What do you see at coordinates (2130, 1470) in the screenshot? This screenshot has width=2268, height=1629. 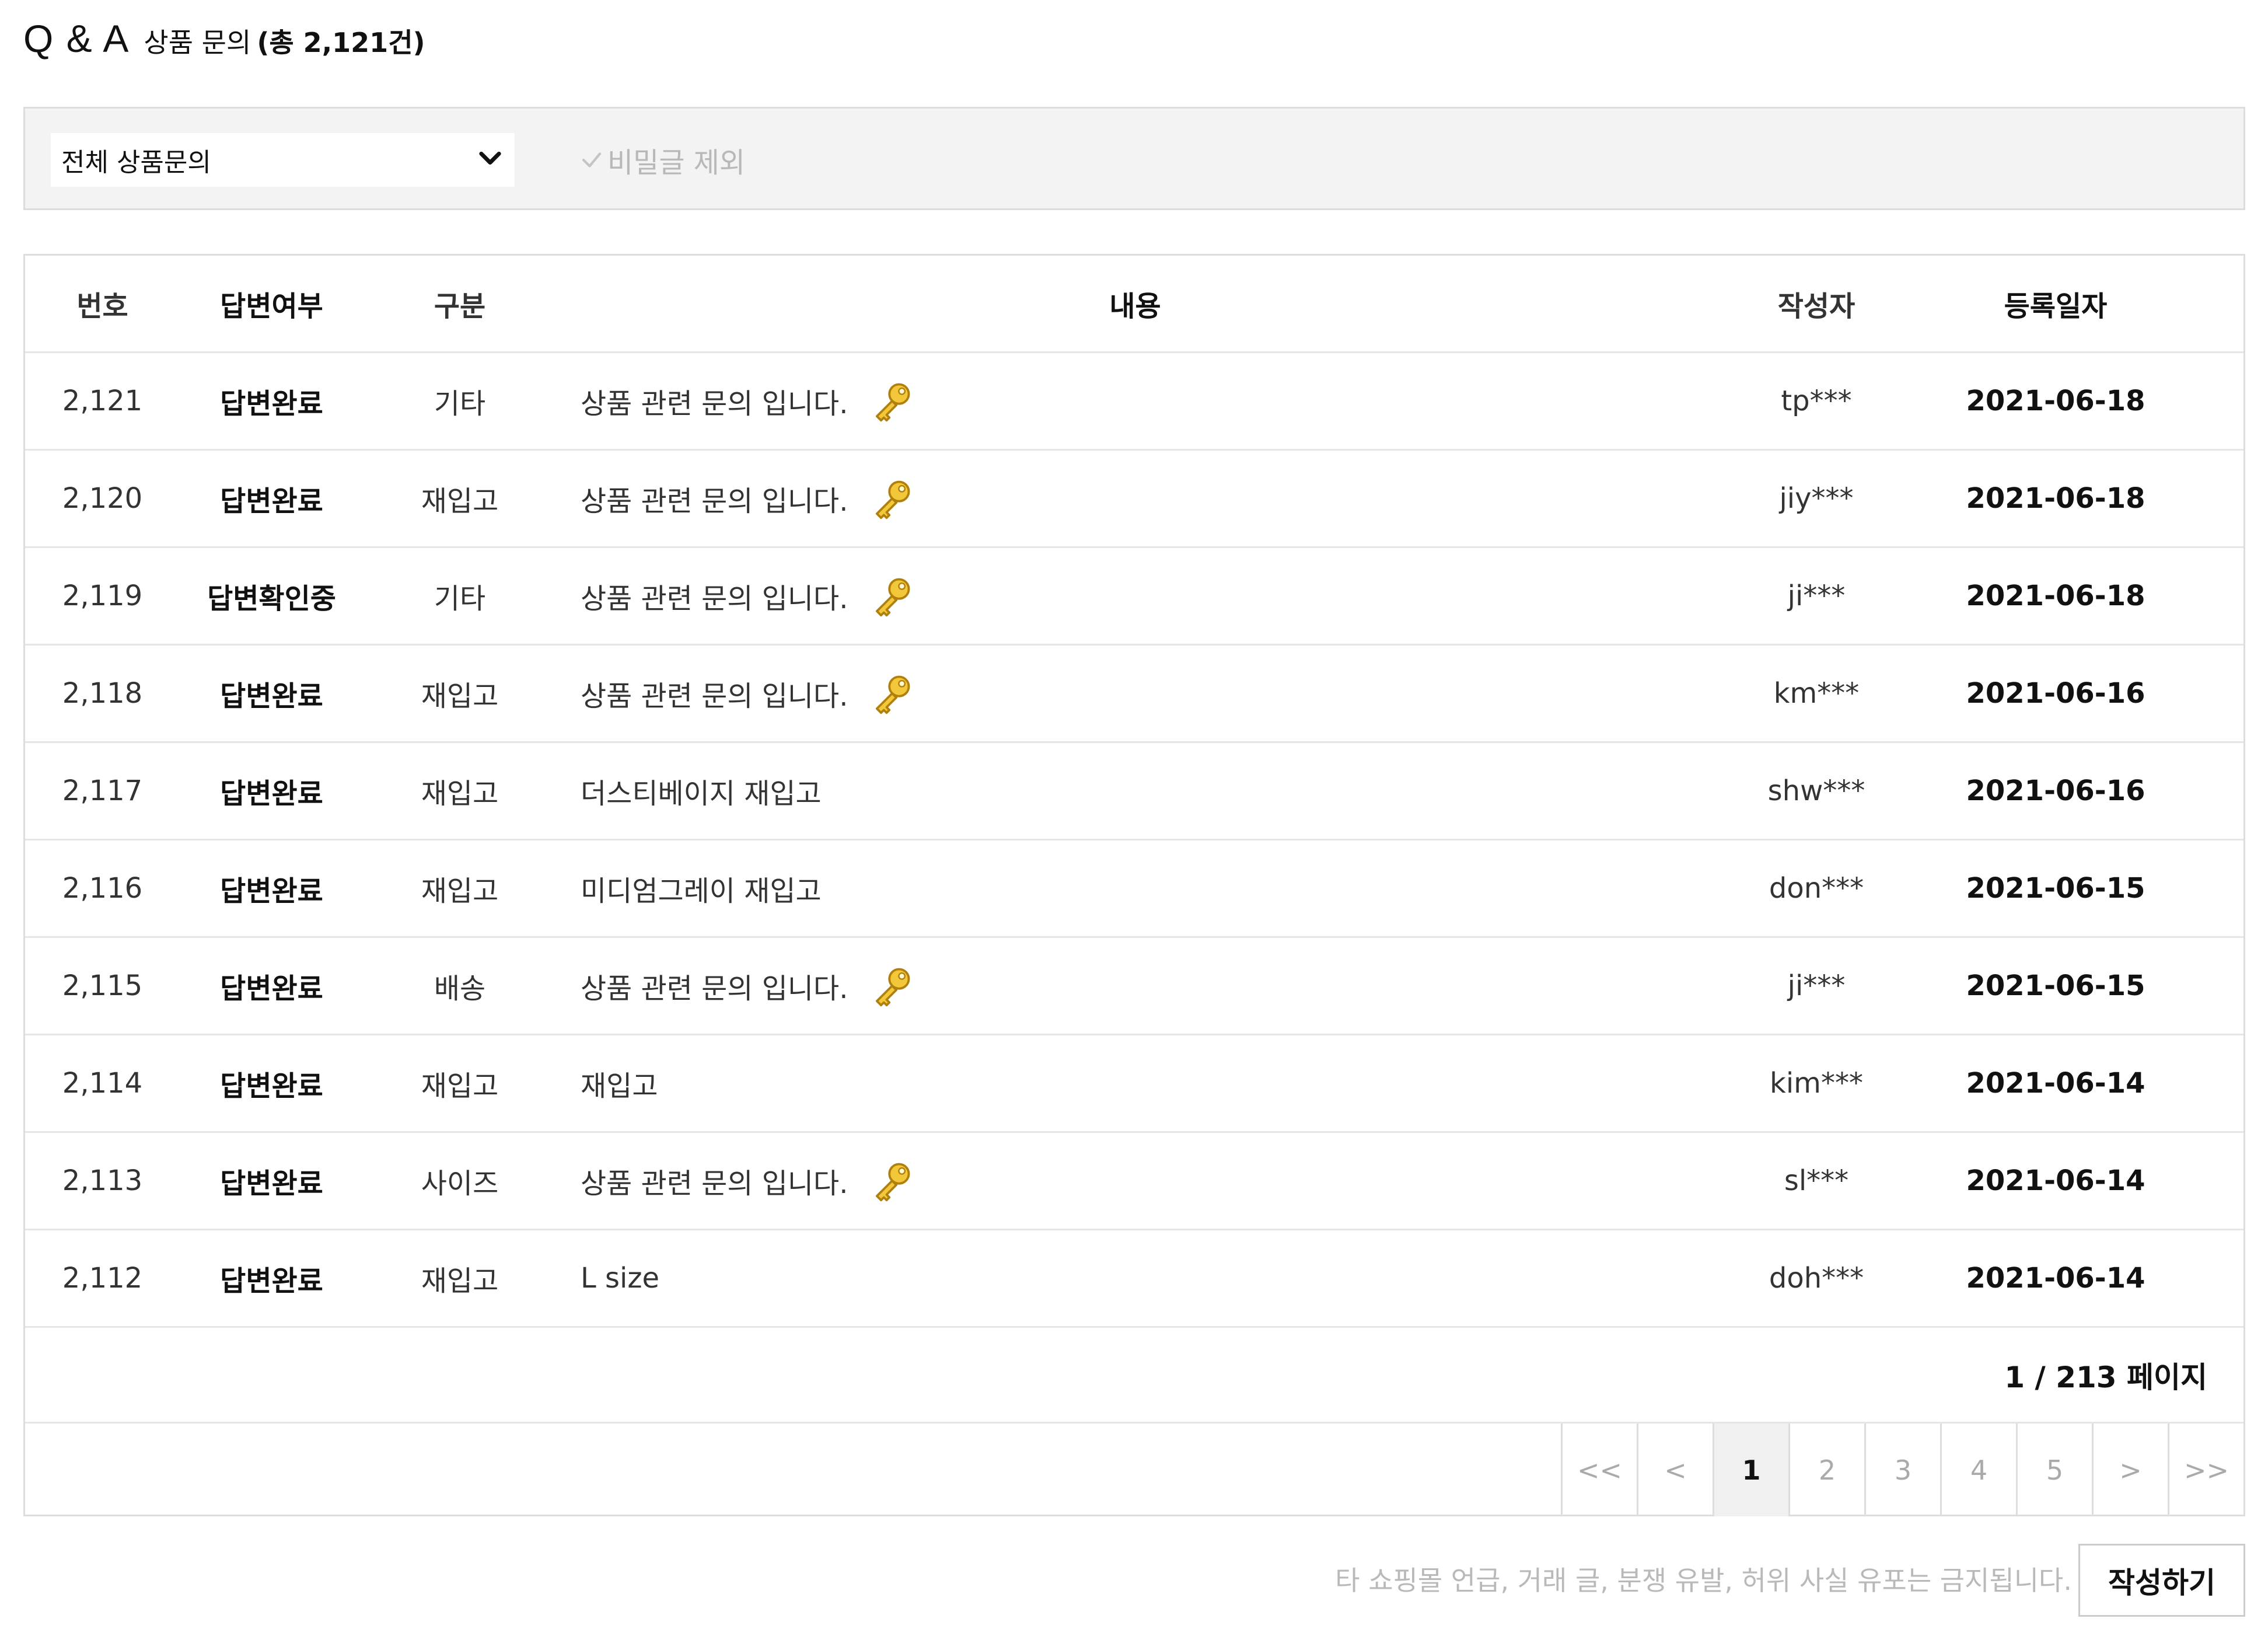 I see `next-page-button: >` at bounding box center [2130, 1470].